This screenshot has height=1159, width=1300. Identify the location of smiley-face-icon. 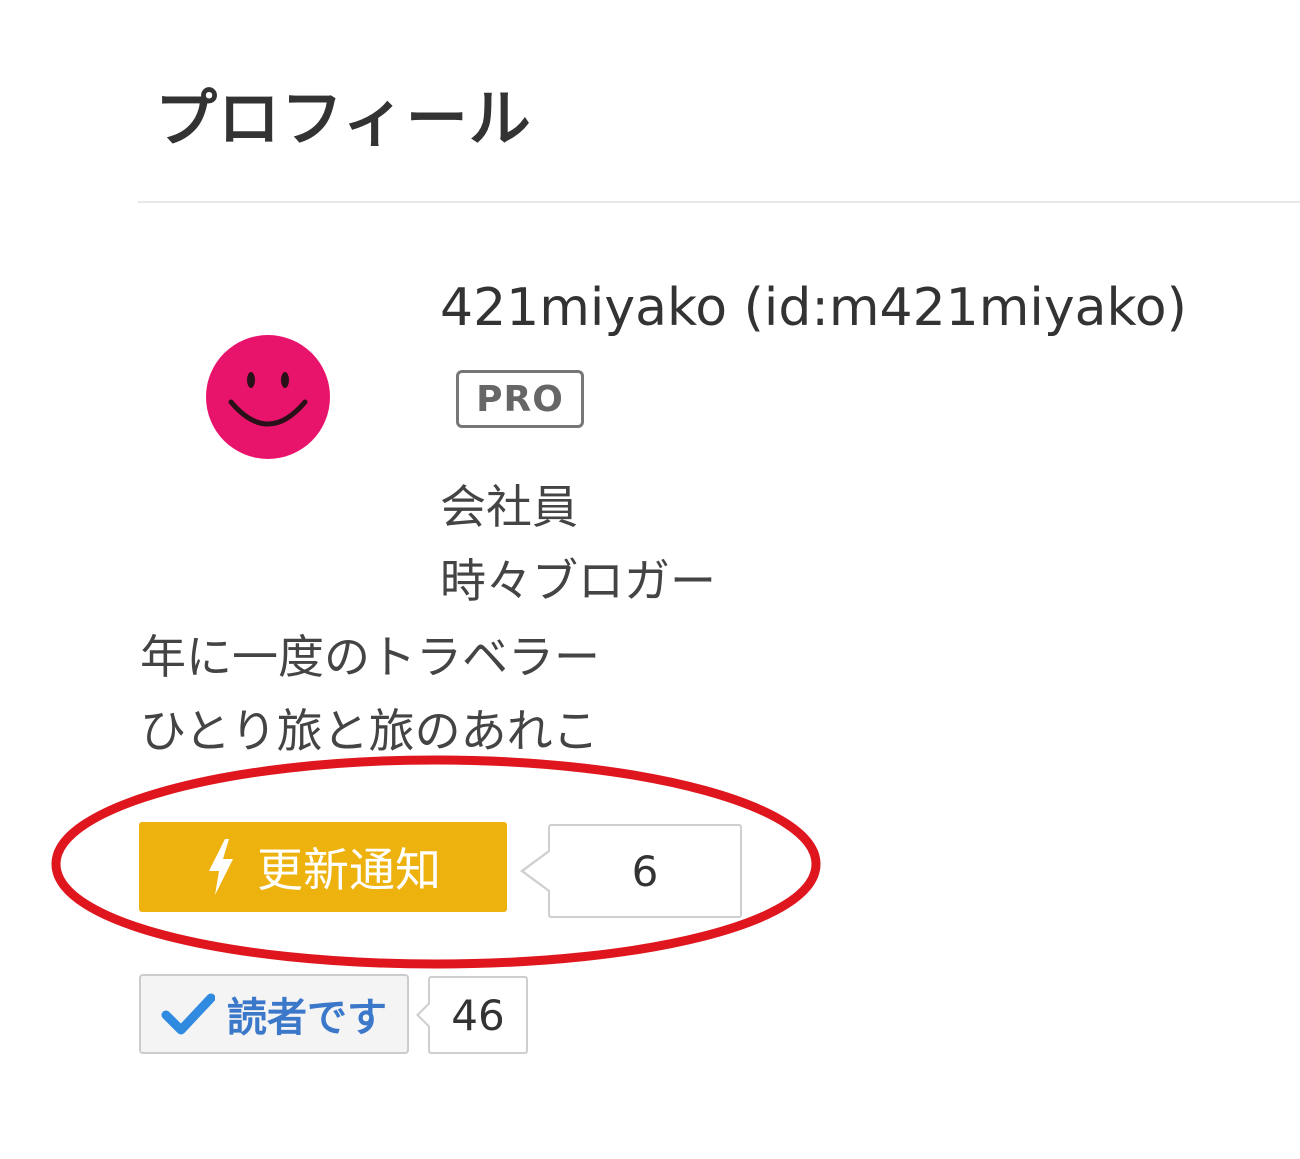
(268, 397).